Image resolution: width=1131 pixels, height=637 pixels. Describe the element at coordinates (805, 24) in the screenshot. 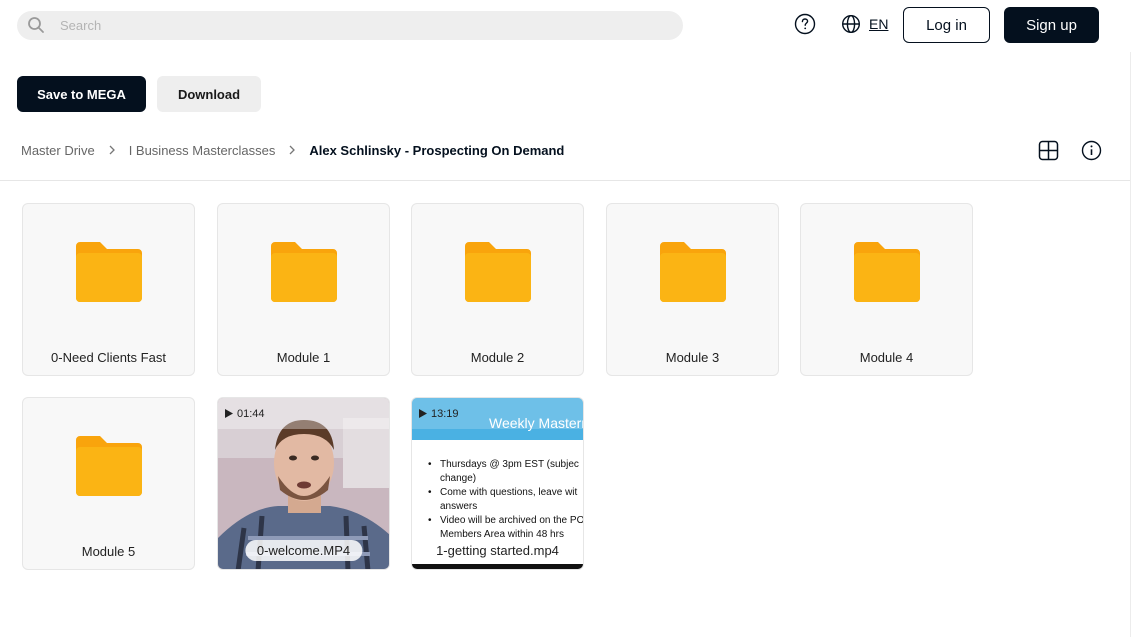

I see `help-icon` at that location.